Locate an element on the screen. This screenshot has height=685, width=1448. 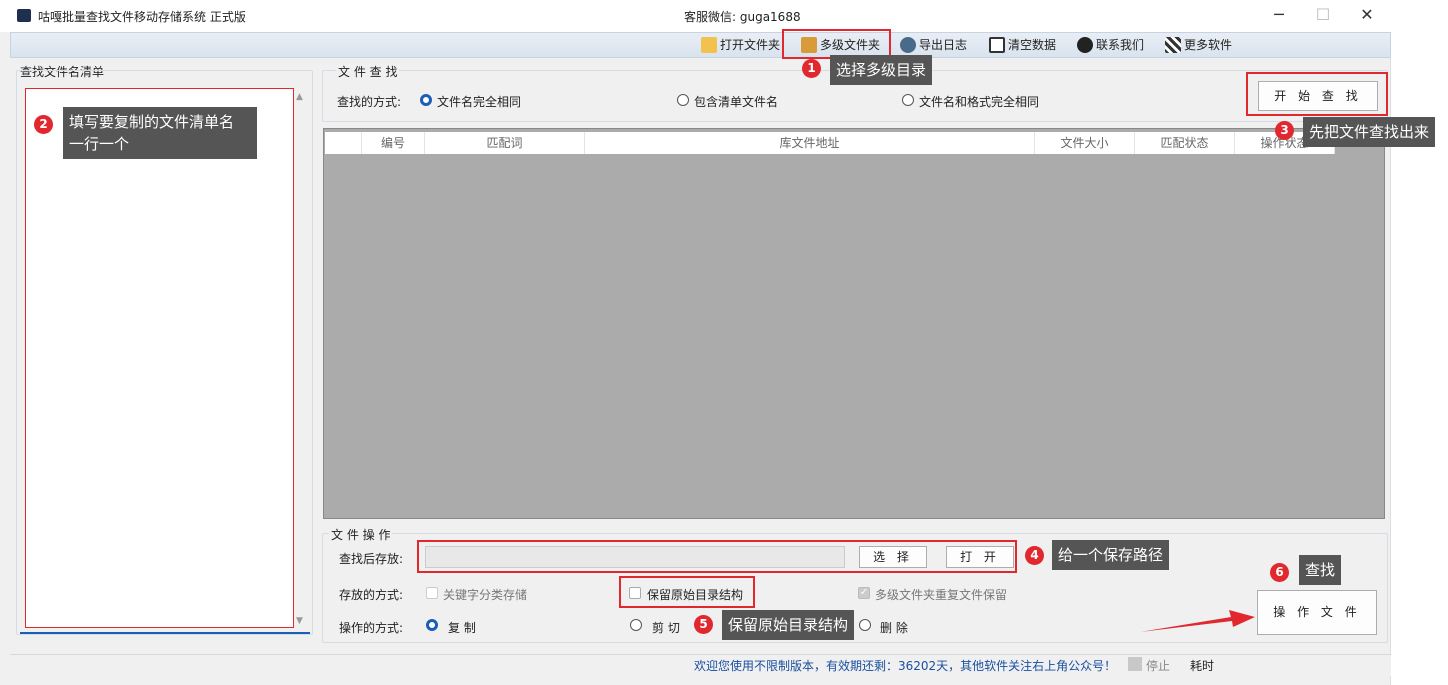
annotation-number-5: 5 is located at coordinates (703, 624).